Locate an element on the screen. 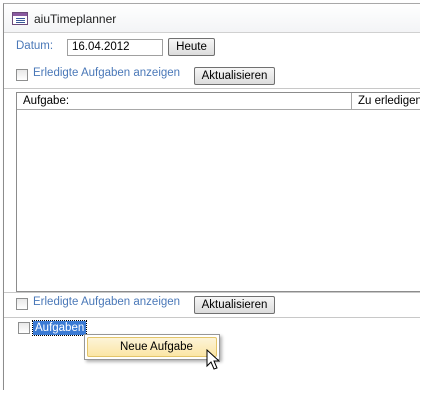 This screenshot has width=437, height=401. show-done-label-bottom: Erledigte Aufgaben anzeigen is located at coordinates (107, 302).